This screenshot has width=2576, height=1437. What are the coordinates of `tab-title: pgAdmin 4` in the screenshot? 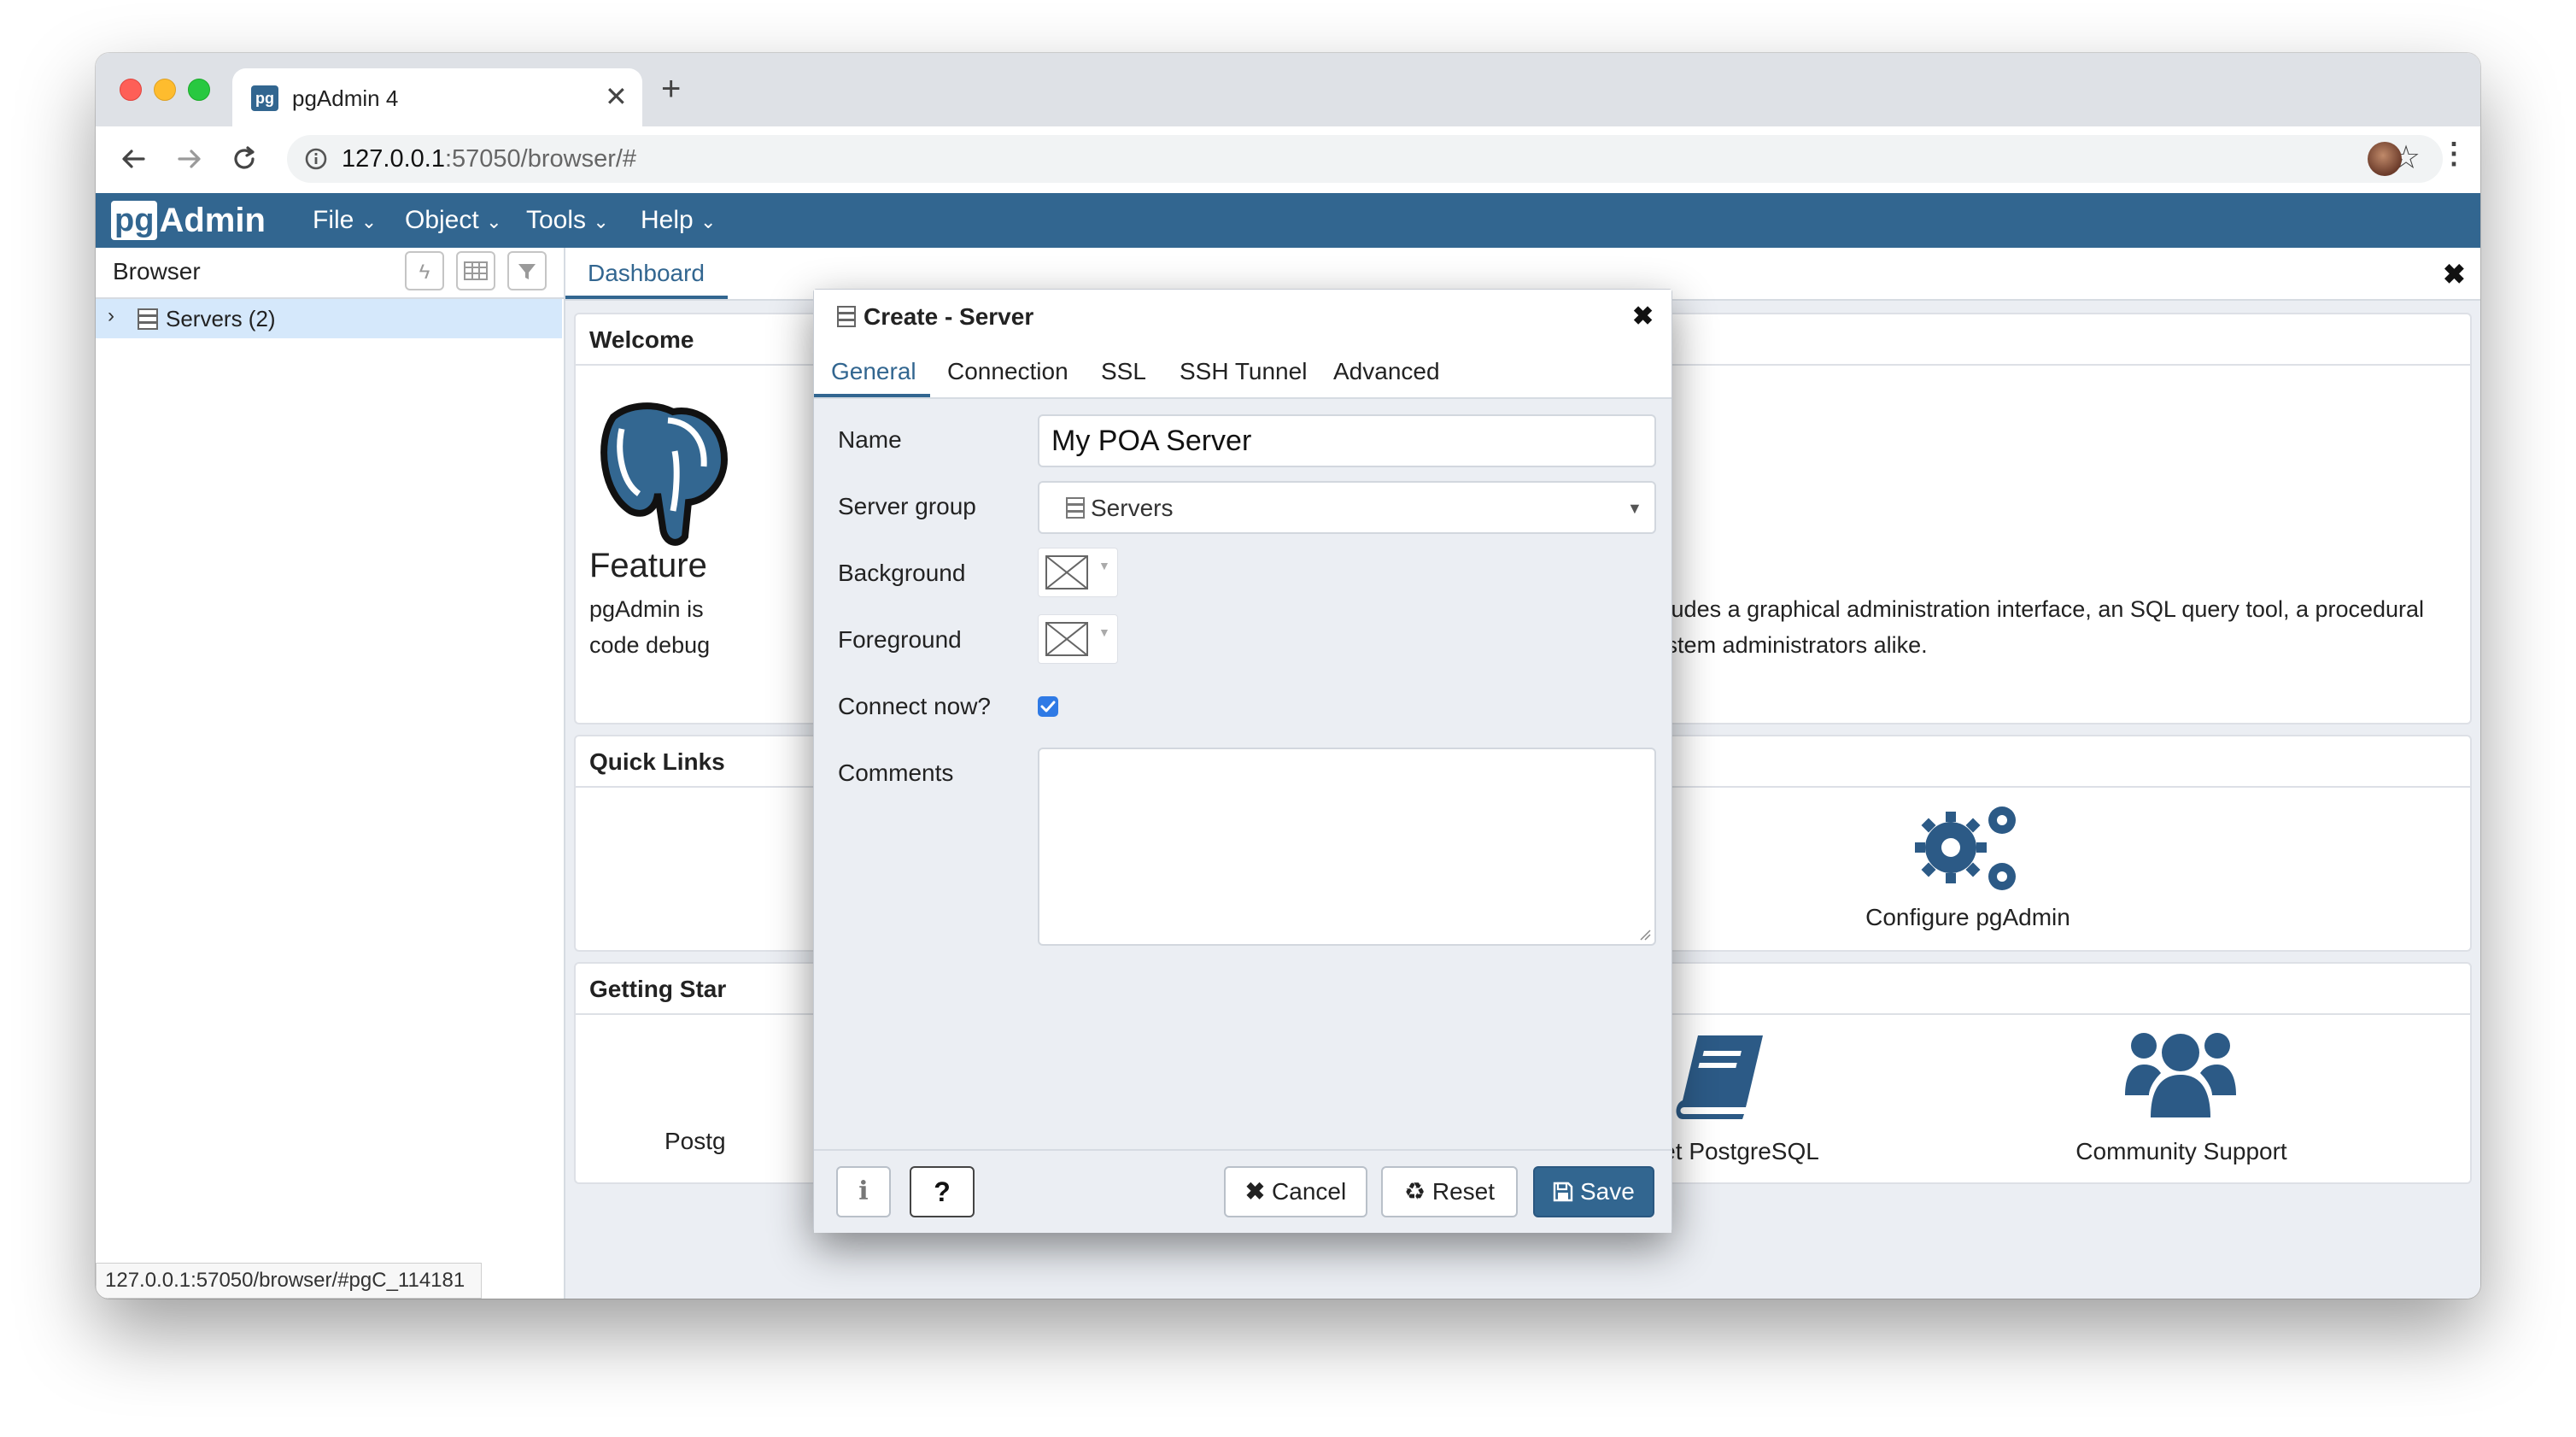 It's located at (345, 98).